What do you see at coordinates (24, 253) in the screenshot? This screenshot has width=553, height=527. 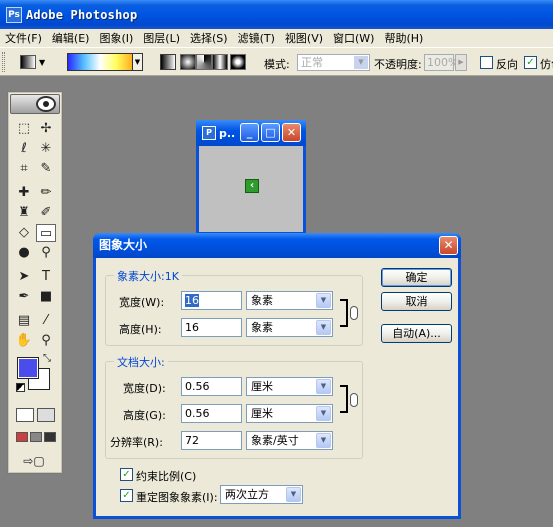 I see `blur-tool-icon: ●` at bounding box center [24, 253].